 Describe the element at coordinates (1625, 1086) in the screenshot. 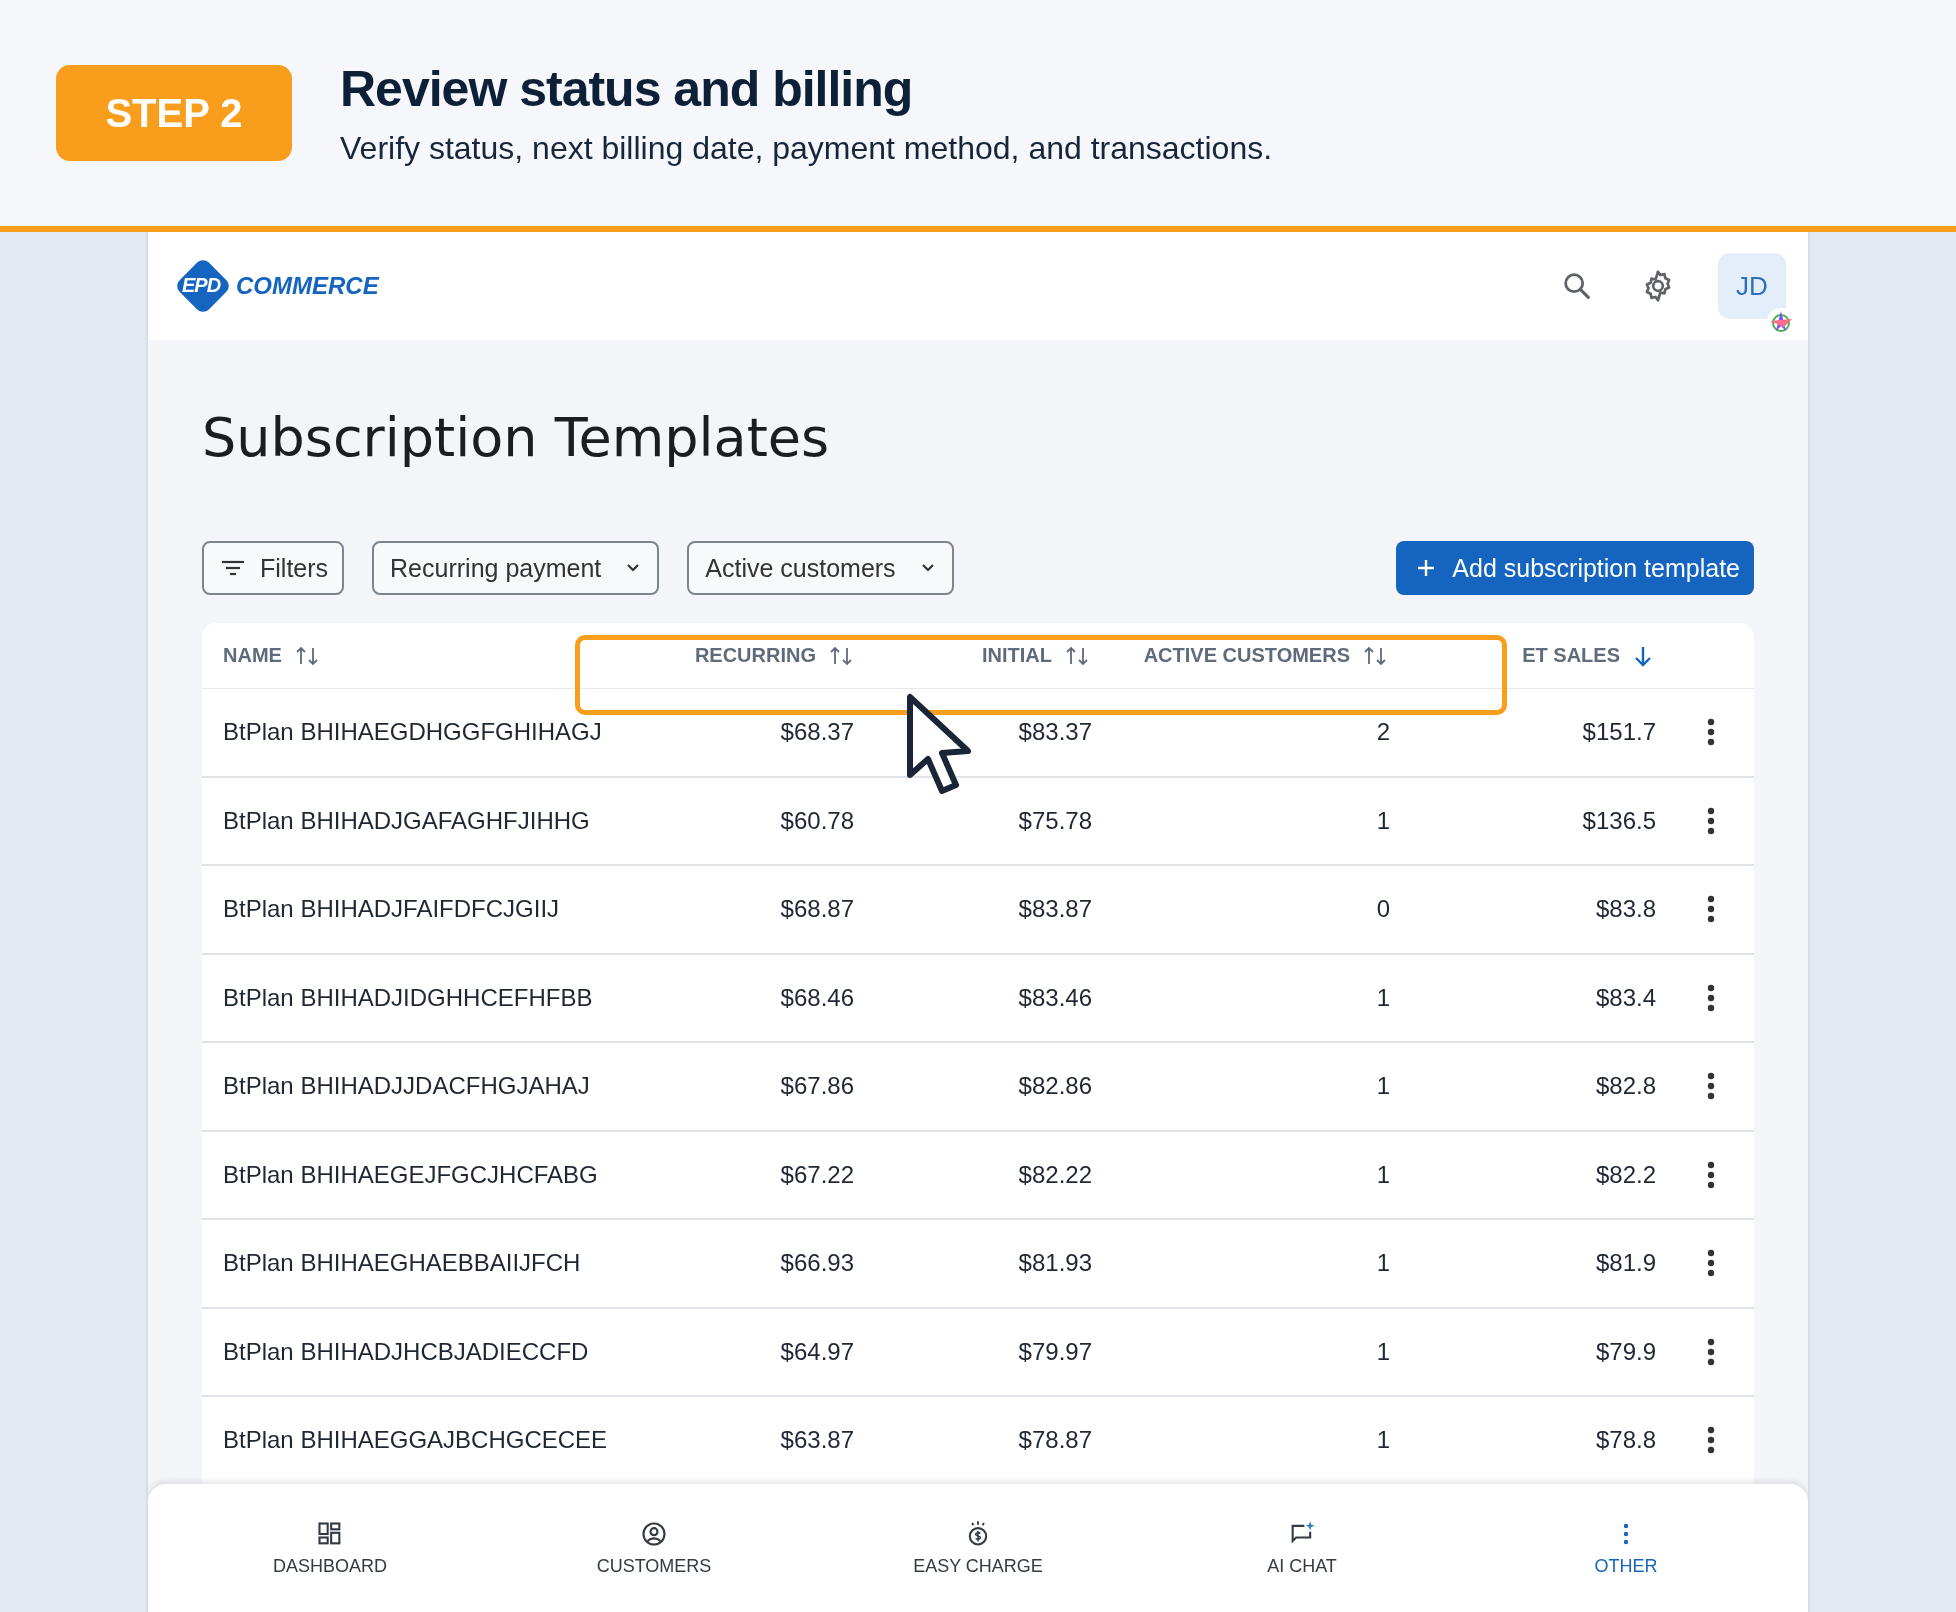

I see `table-cell: $82.8` at that location.